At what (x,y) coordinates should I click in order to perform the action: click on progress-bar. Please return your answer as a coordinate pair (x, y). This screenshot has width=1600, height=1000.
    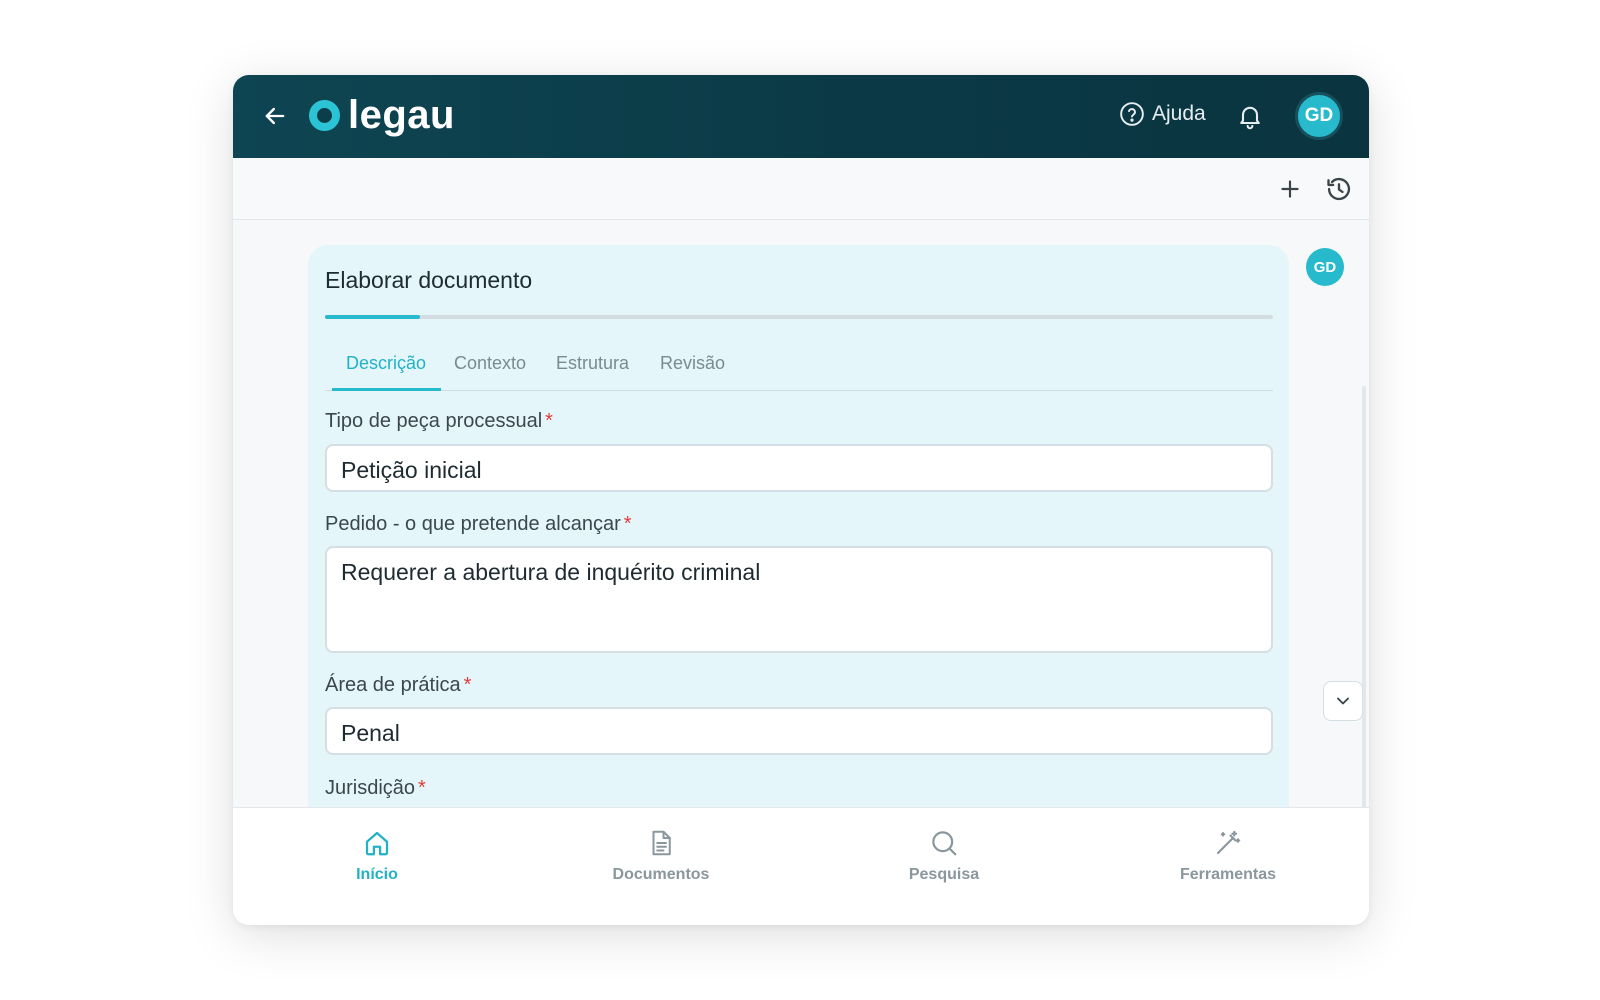
    Looking at the image, I should click on (799, 317).